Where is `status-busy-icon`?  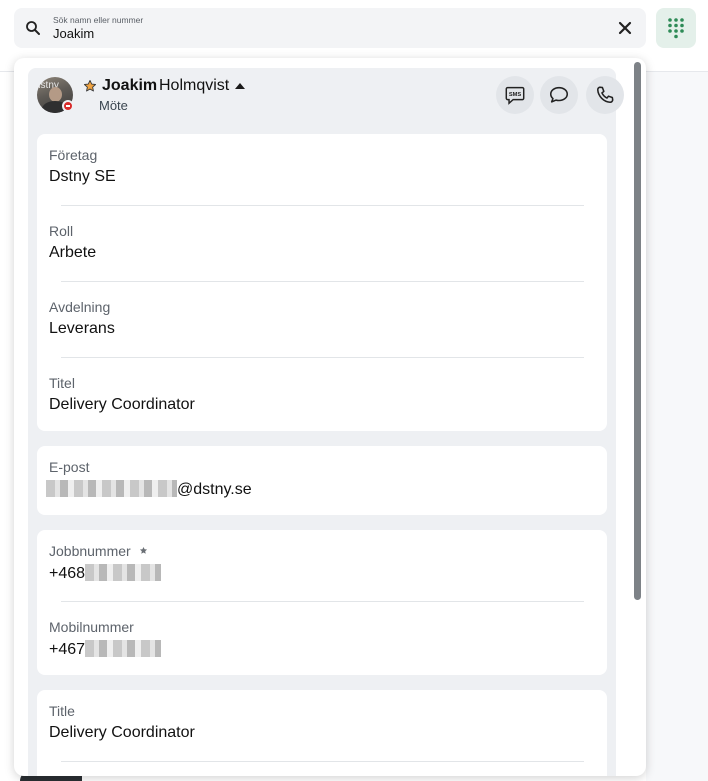
status-busy-icon is located at coordinates (68, 106).